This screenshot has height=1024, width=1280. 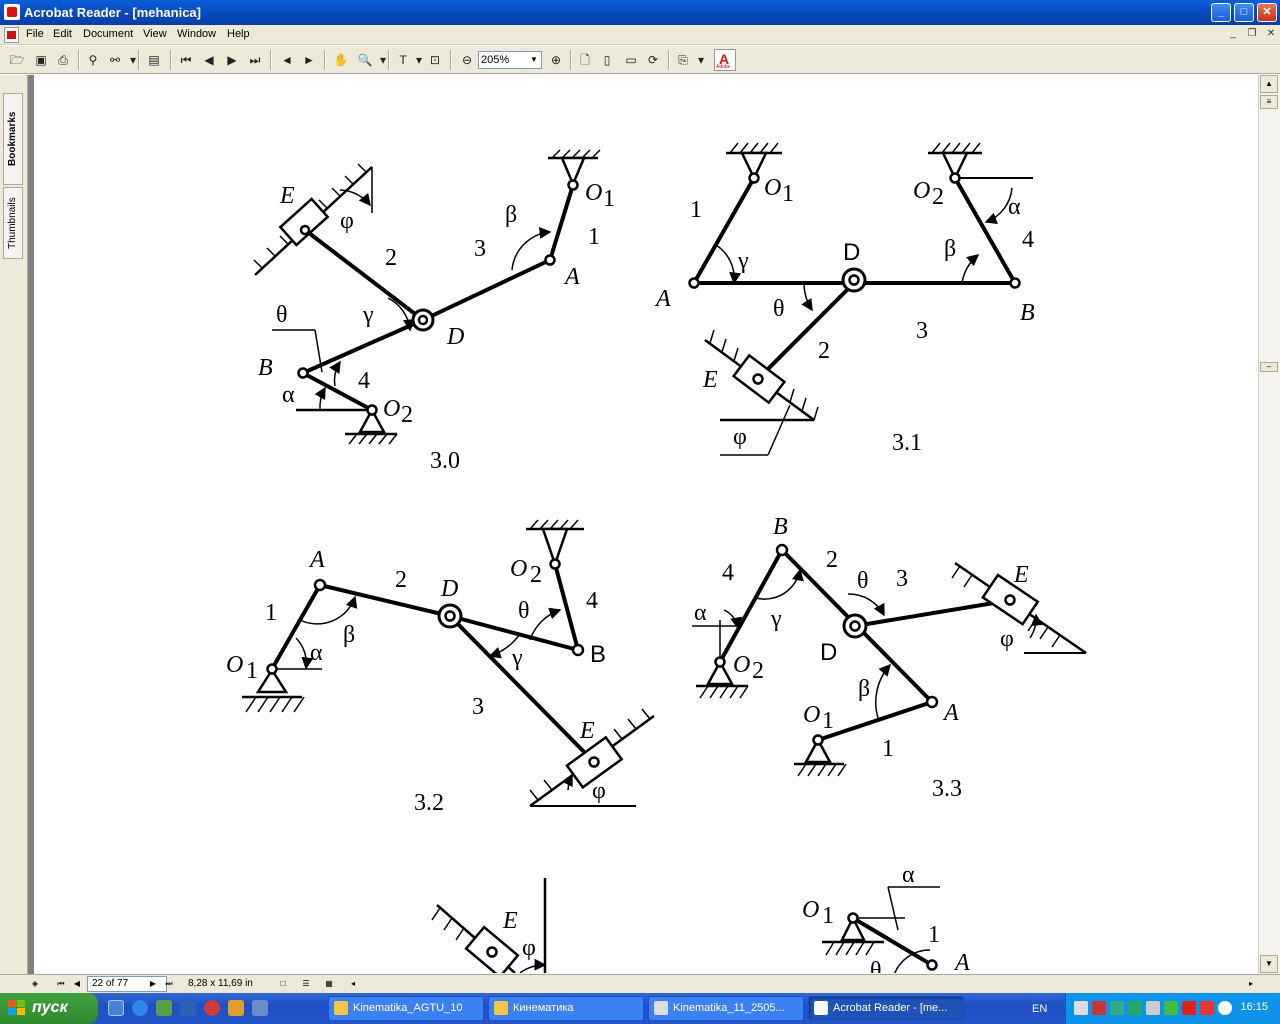 I want to click on first-page-small-icon: ⏮, so click(x=61, y=984).